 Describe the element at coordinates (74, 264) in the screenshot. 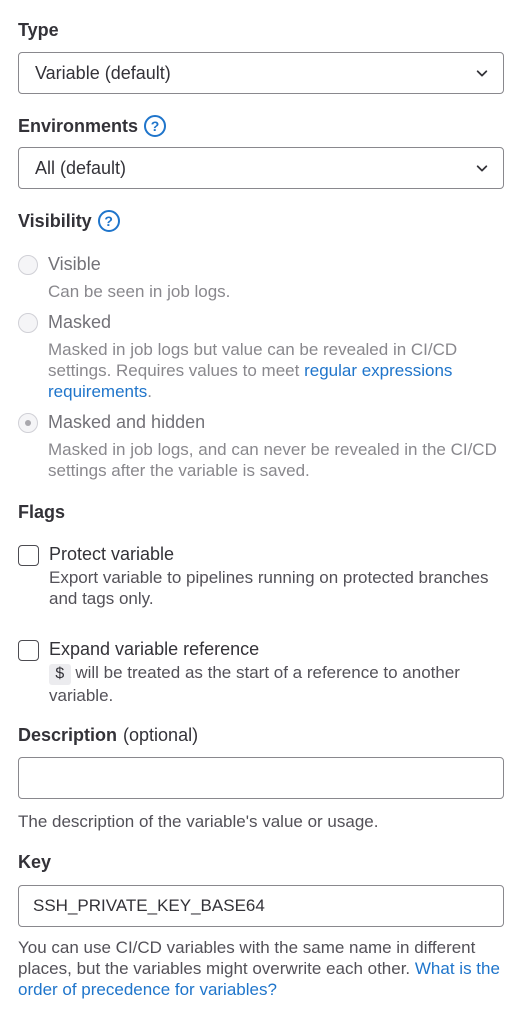

I see `visibility-option-title: Visible` at that location.